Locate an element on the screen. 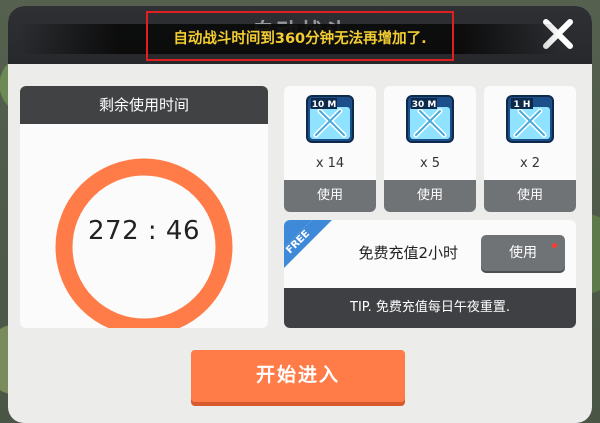 This screenshot has width=600, height=423. free-ribbon: FREE is located at coordinates (308, 244).